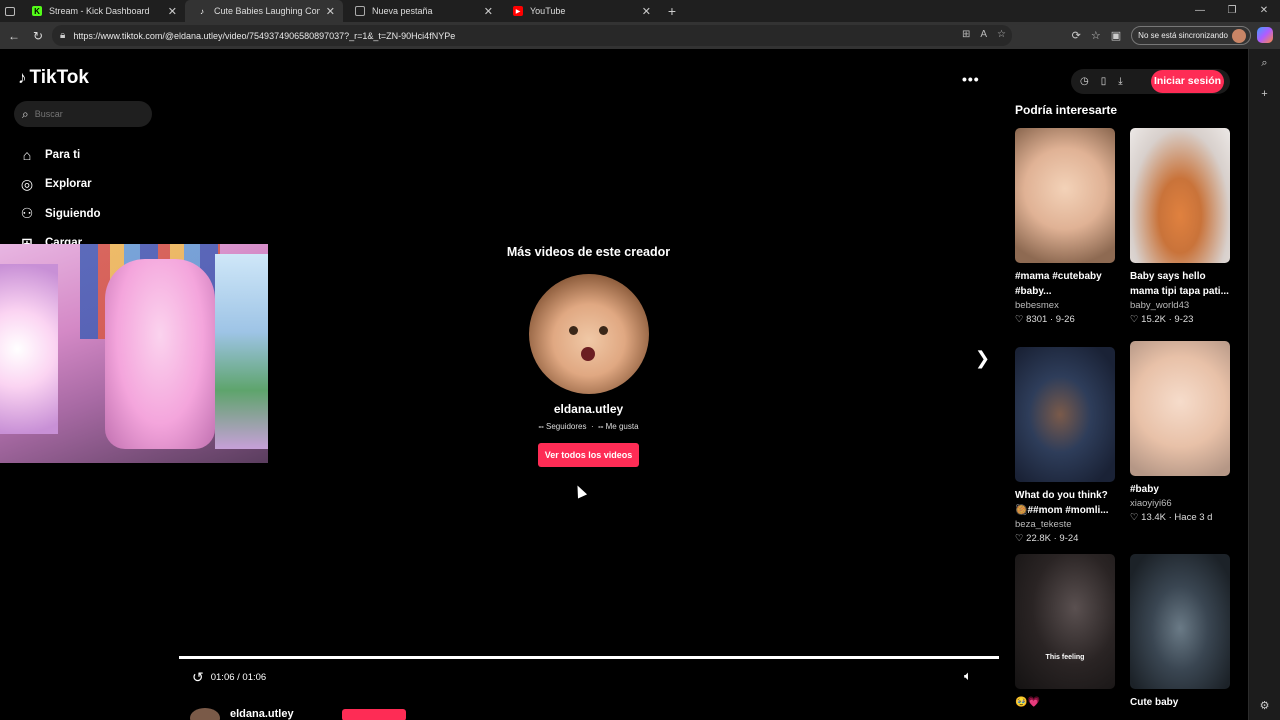  What do you see at coordinates (360, 11) in the screenshot?
I see `page-icon` at bounding box center [360, 11].